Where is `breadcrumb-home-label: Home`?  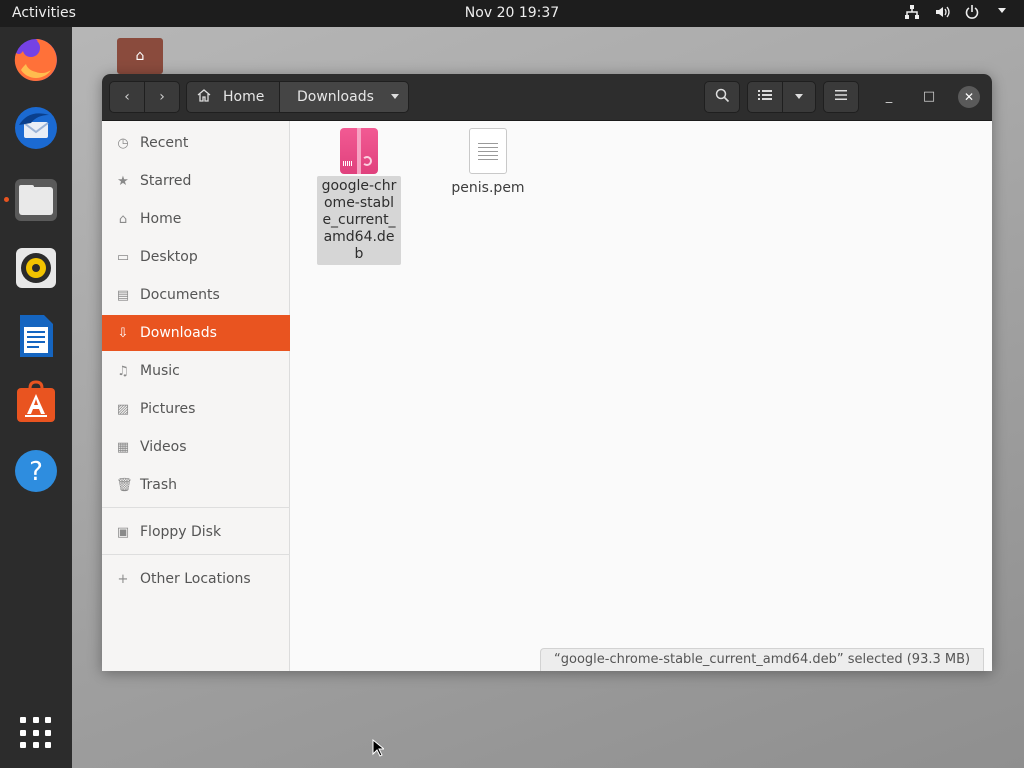 breadcrumb-home-label: Home is located at coordinates (244, 97).